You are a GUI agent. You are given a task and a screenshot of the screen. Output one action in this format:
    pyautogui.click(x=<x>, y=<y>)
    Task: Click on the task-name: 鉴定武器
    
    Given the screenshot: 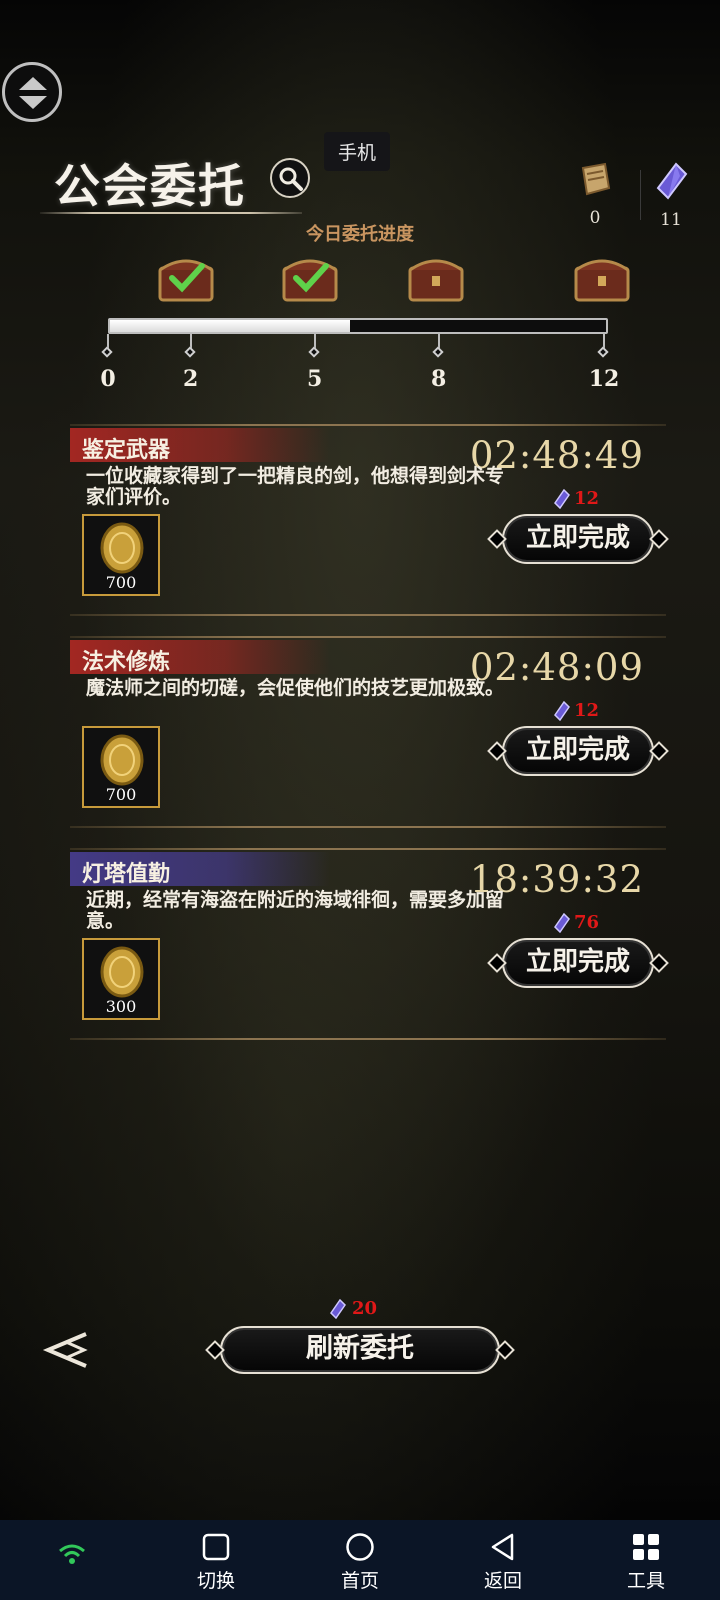 What is the action you would take?
    pyautogui.click(x=126, y=450)
    